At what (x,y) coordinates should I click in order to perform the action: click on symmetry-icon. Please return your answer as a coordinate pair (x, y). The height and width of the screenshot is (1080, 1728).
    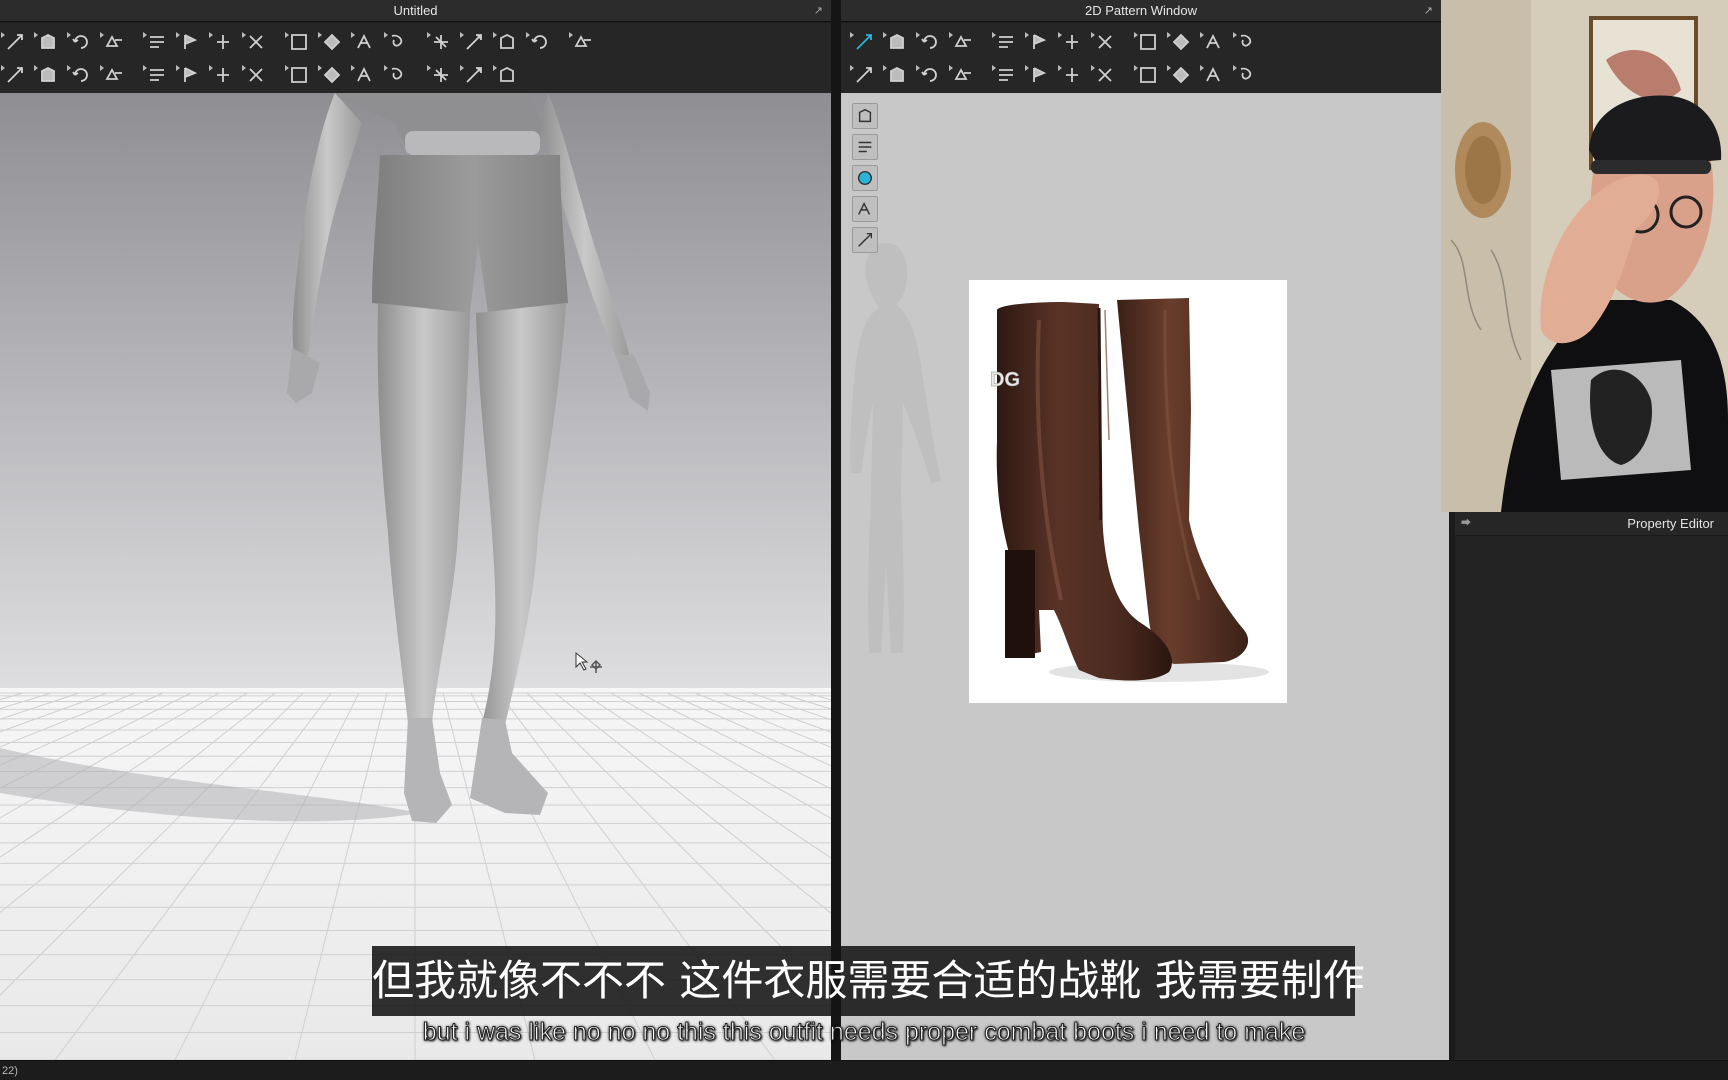
    Looking at the image, I should click on (332, 42).